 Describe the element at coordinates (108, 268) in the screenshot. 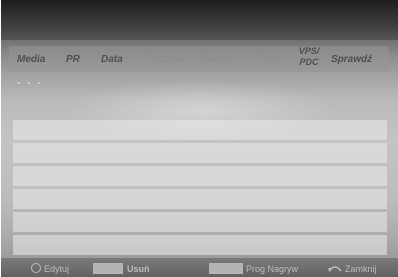

I see `red-button-icon` at that location.